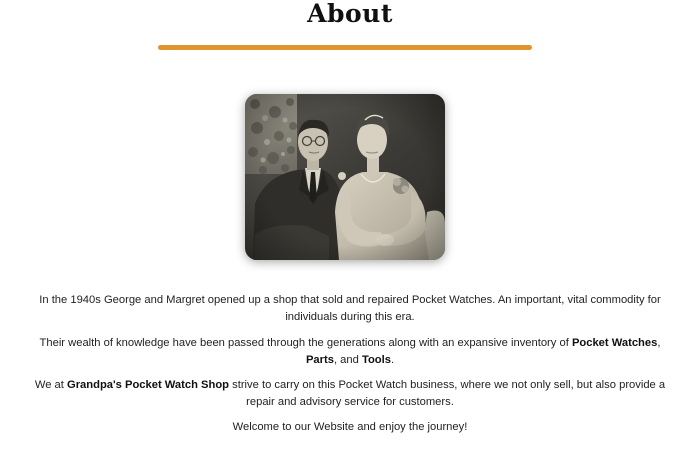 This screenshot has height=456, width=700. I want to click on title-divider, so click(345, 47).